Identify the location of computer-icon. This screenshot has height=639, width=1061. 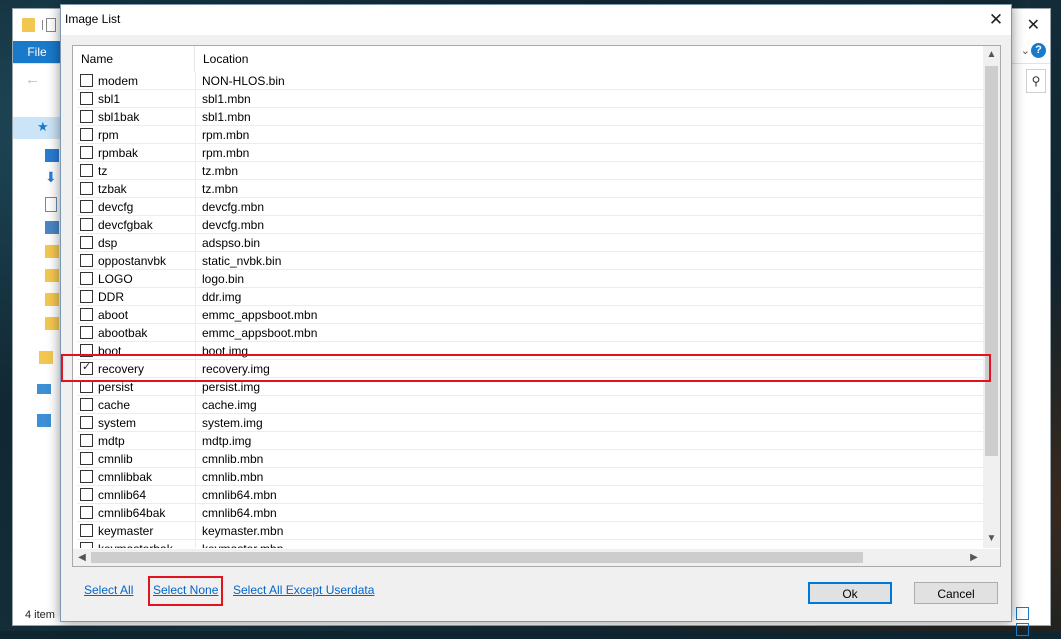
(44, 389).